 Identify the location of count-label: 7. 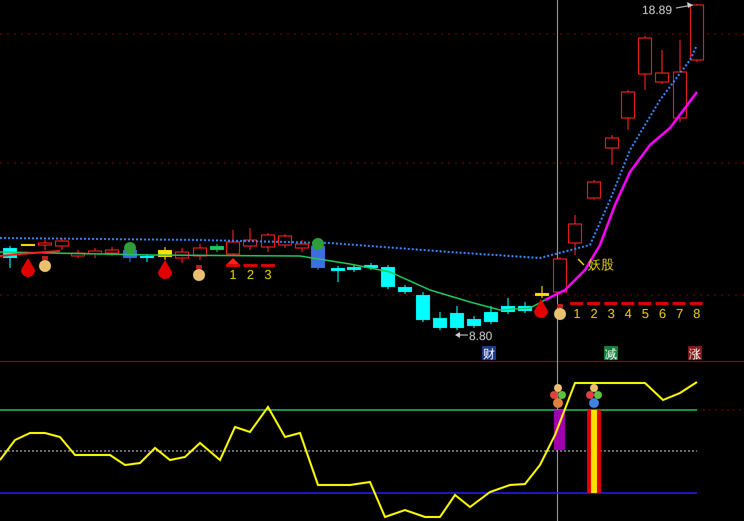
(680, 313).